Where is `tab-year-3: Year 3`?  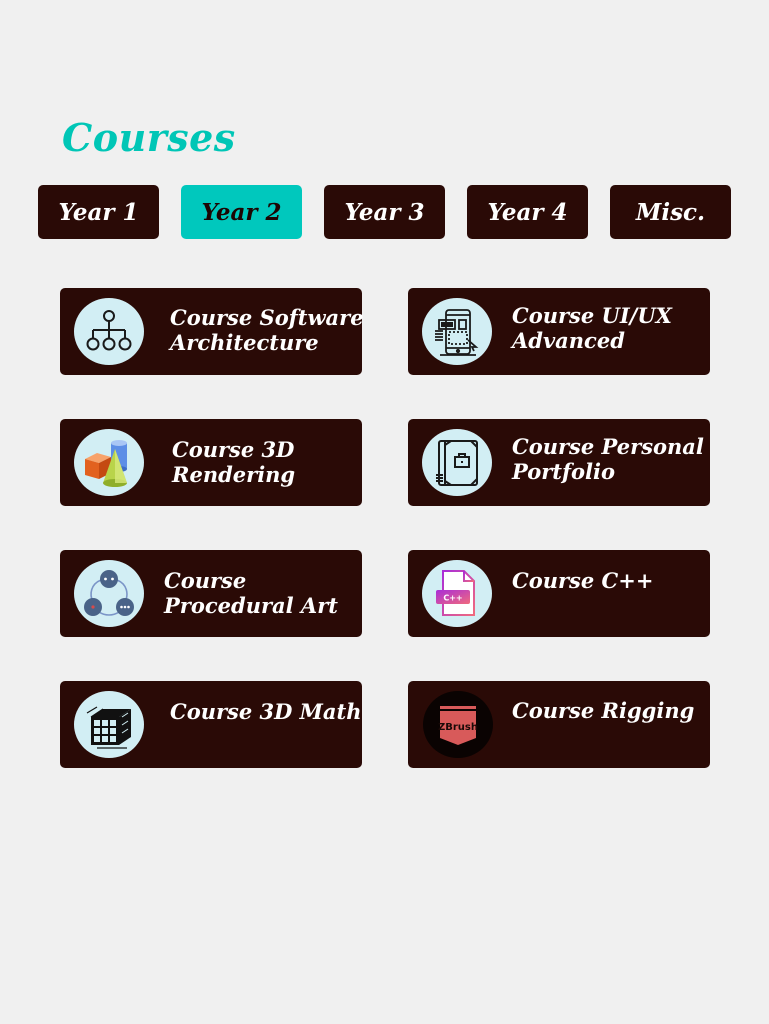 tab-year-3: Year 3 is located at coordinates (384, 212).